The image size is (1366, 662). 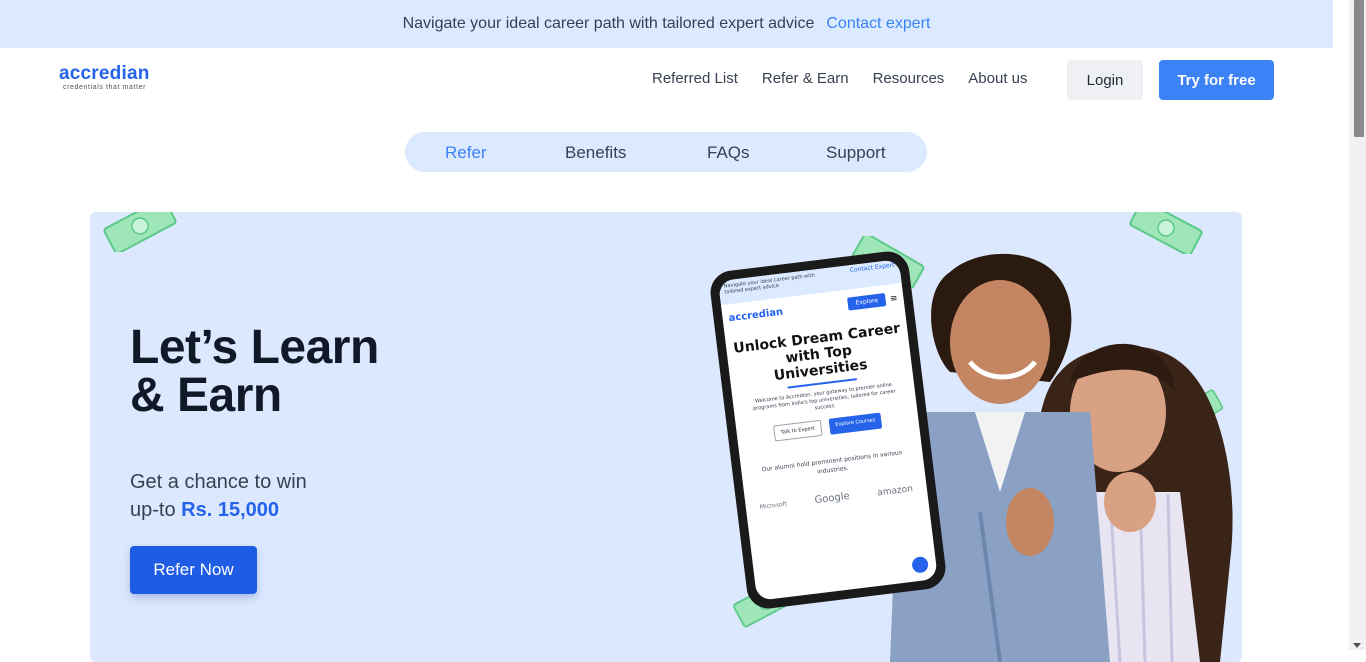 What do you see at coordinates (666, 152) in the screenshot?
I see `section-tabs: Refer Benefits FAQs Support` at bounding box center [666, 152].